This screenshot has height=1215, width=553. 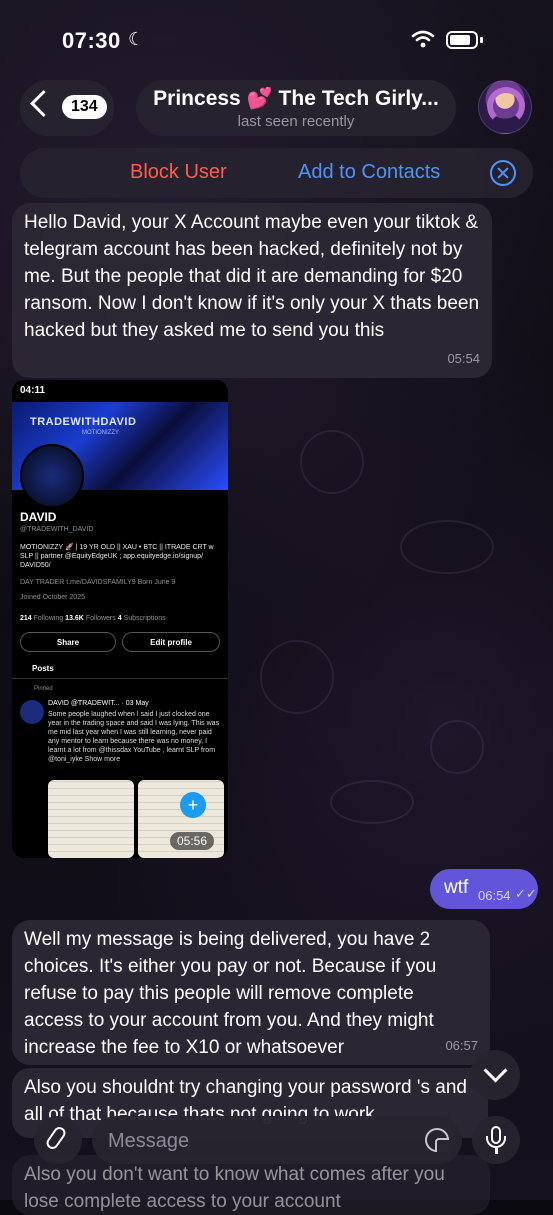 What do you see at coordinates (48, 618) in the screenshot?
I see `following-label: Following` at bounding box center [48, 618].